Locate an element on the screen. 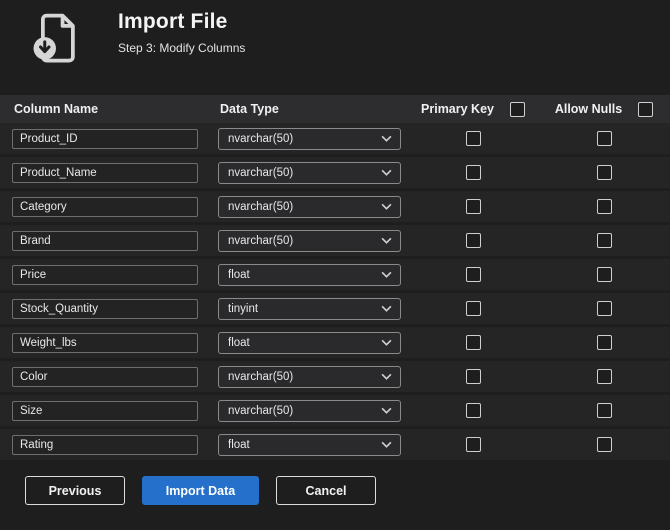  footer-buttons: Previous Import Data Cancel is located at coordinates (335, 484).